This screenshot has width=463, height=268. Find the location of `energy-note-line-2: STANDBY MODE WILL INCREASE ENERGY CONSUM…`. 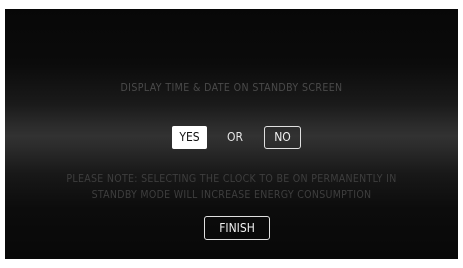

energy-note-line-2: STANDBY MODE WILL INCREASE ENERGY CONSUM… is located at coordinates (231, 195).